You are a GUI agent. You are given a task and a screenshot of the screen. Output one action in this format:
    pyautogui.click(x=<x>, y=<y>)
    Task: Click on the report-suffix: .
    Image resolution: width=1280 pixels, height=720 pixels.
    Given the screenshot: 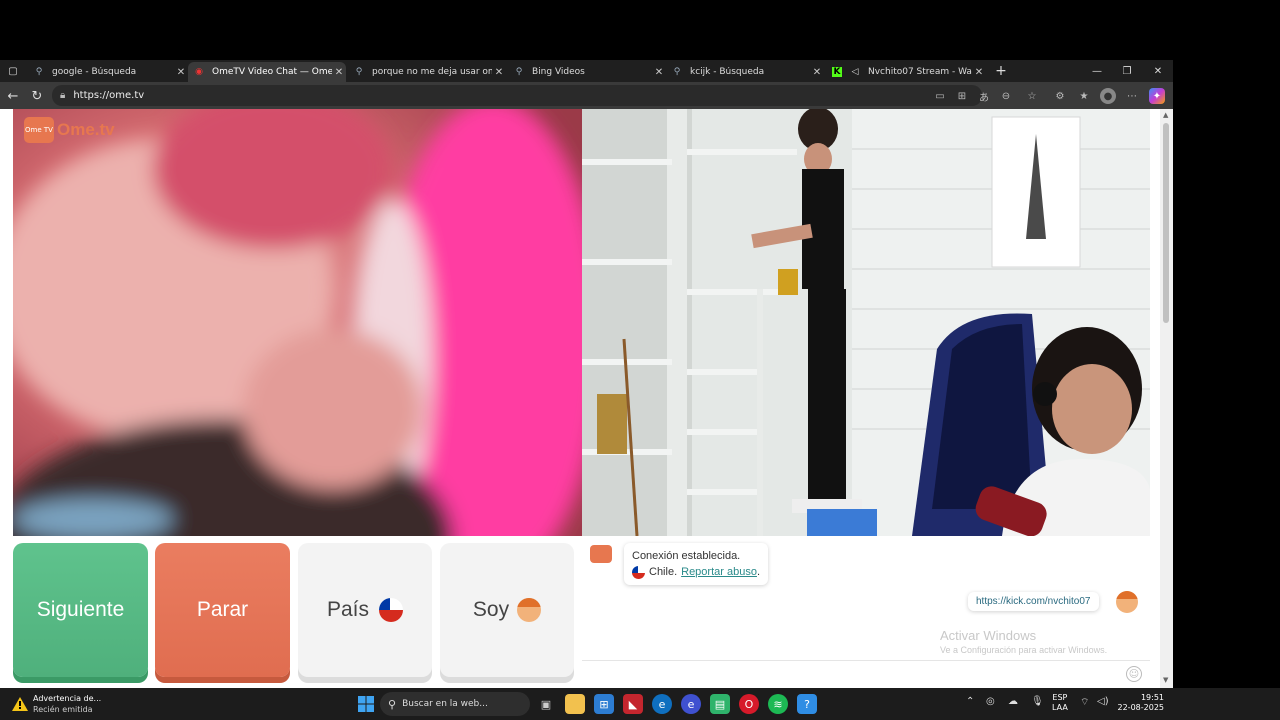 What is the action you would take?
    pyautogui.click(x=758, y=572)
    